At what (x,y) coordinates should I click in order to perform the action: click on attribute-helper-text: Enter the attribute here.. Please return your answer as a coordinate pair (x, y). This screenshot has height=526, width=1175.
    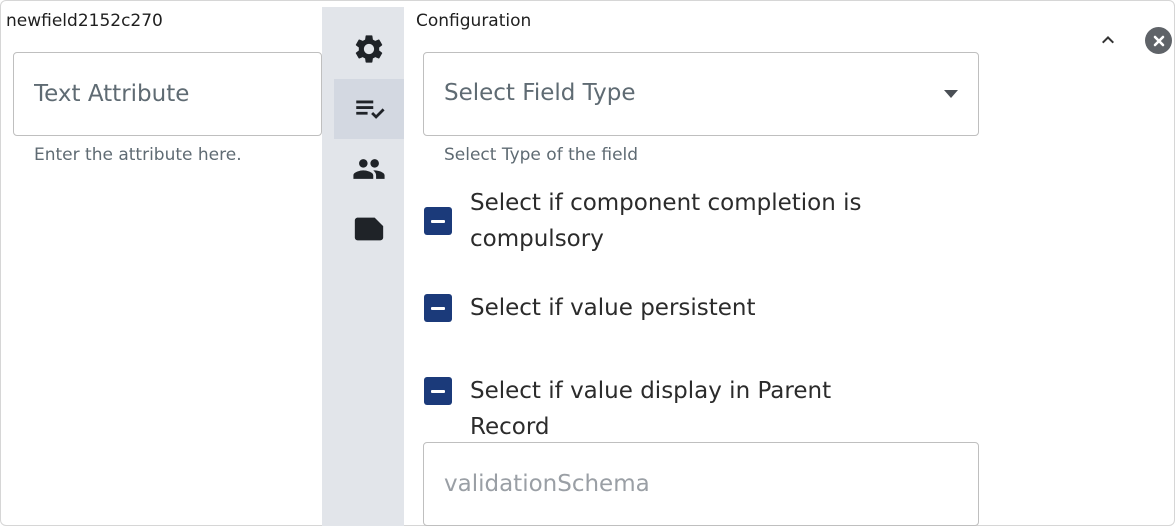
    Looking at the image, I should click on (138, 155).